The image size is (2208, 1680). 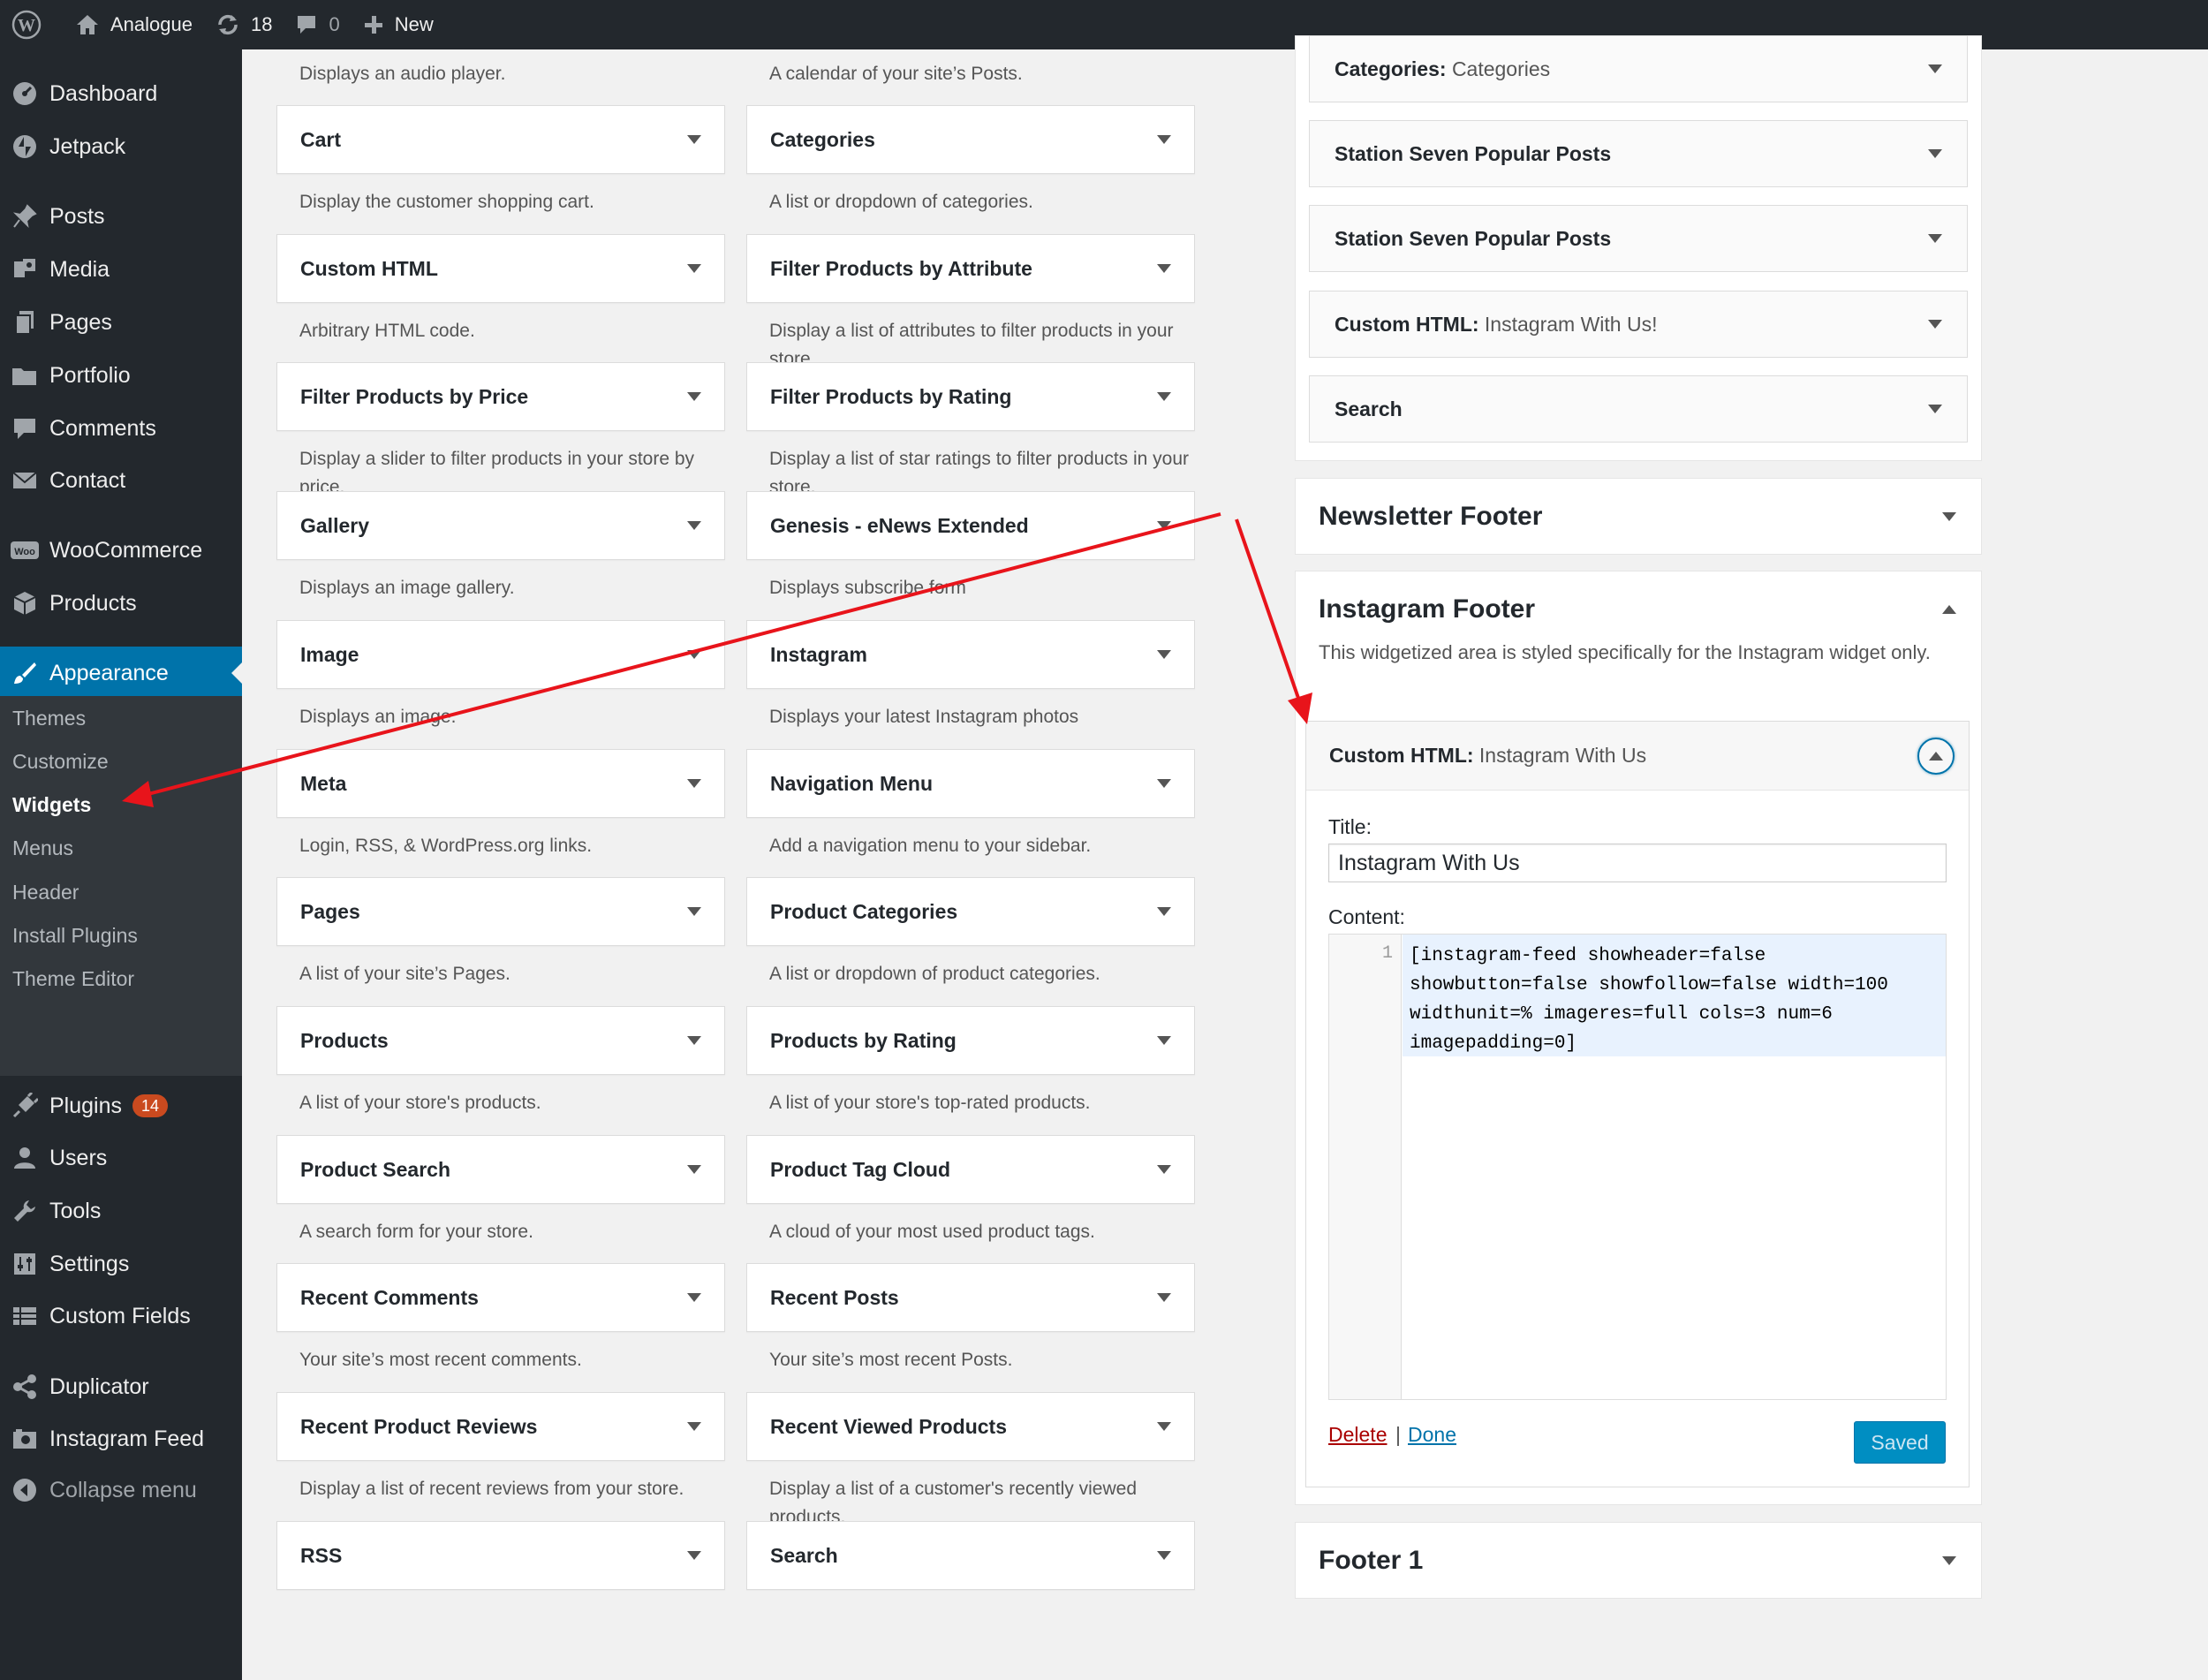 I want to click on widget-card: Recent Posts, so click(x=970, y=1297).